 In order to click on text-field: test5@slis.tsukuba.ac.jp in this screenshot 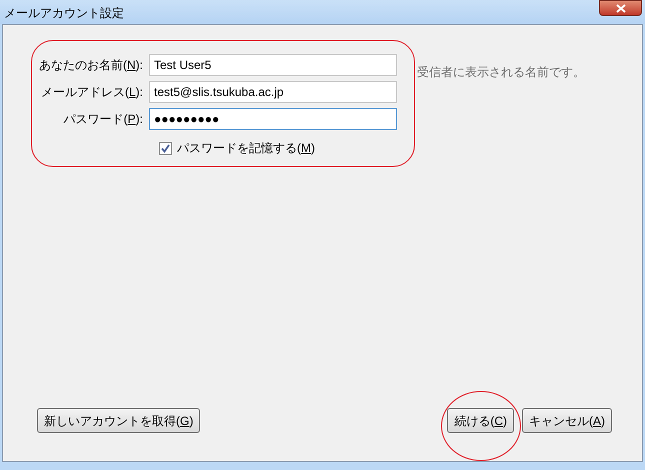, I will do `click(273, 92)`.